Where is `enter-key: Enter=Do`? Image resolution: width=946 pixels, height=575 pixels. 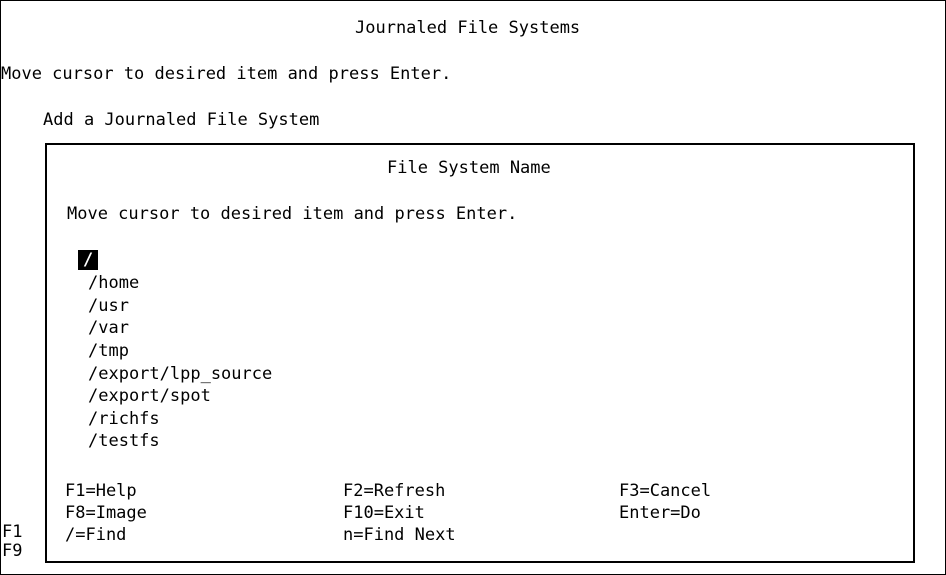
enter-key: Enter=Do is located at coordinates (660, 513).